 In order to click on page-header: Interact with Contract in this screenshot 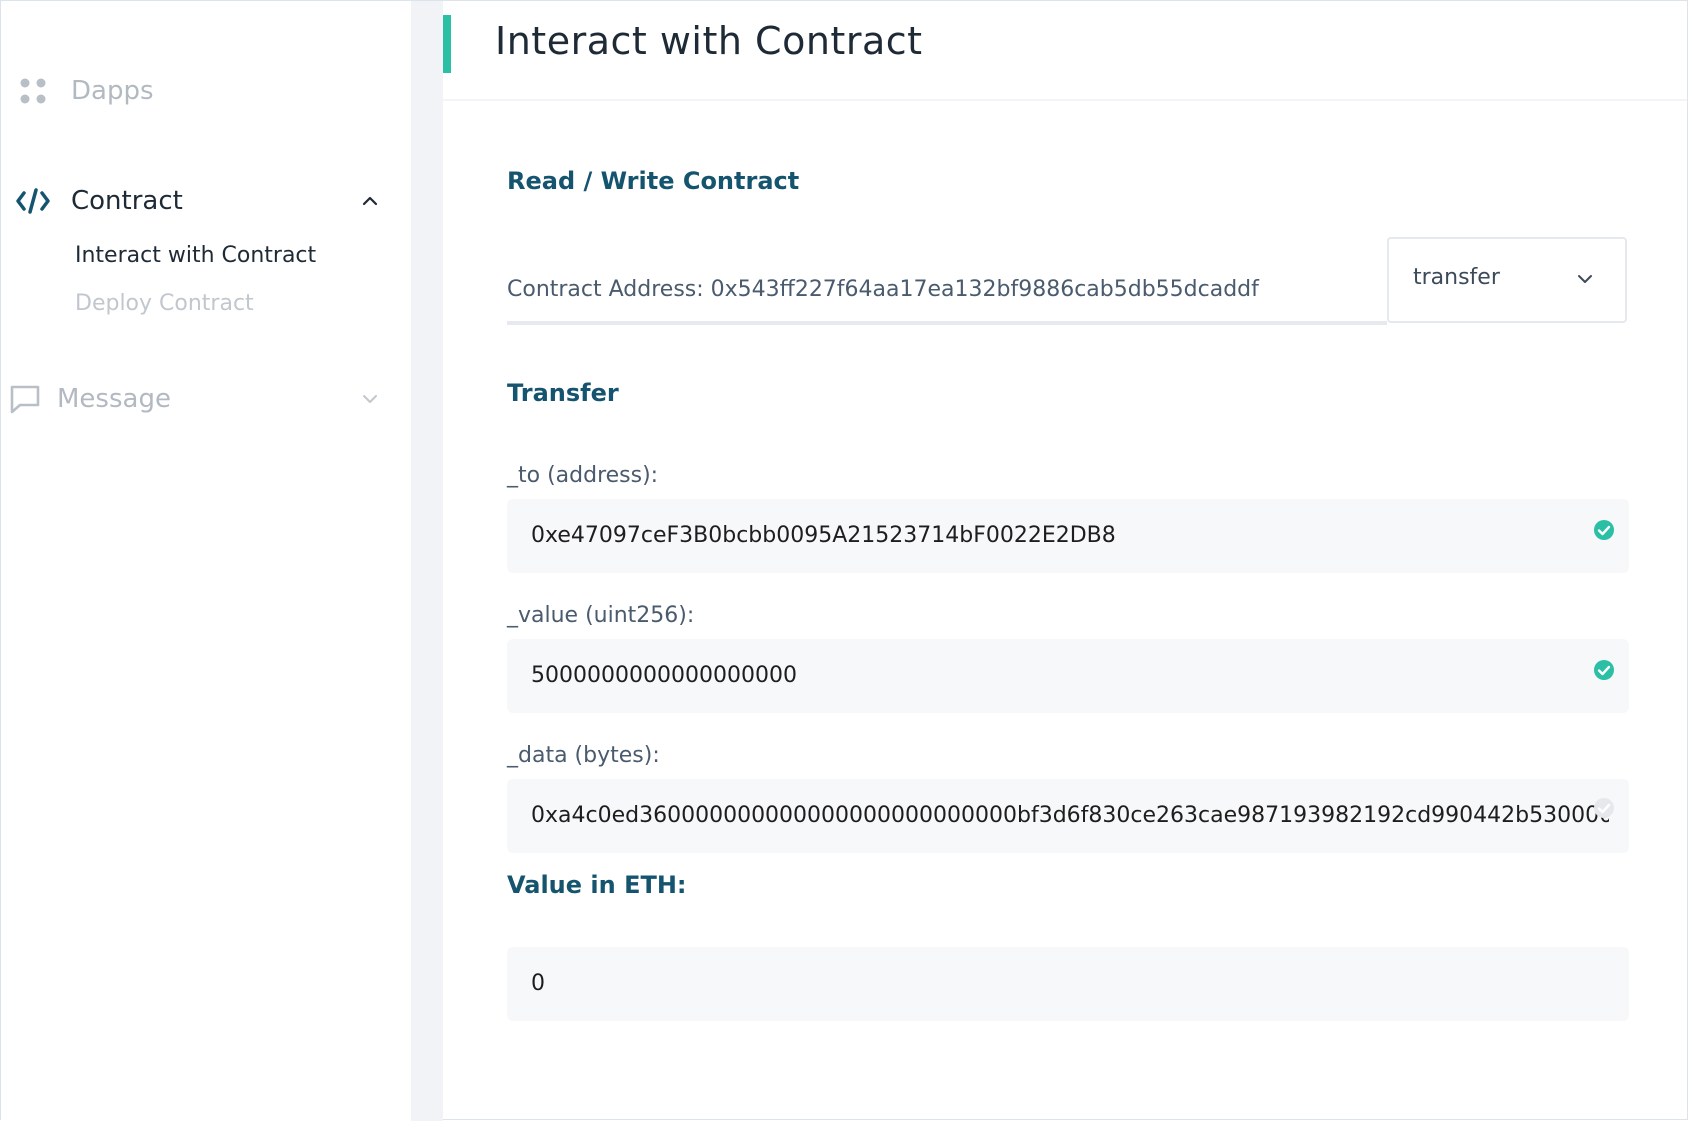, I will do `click(1065, 51)`.